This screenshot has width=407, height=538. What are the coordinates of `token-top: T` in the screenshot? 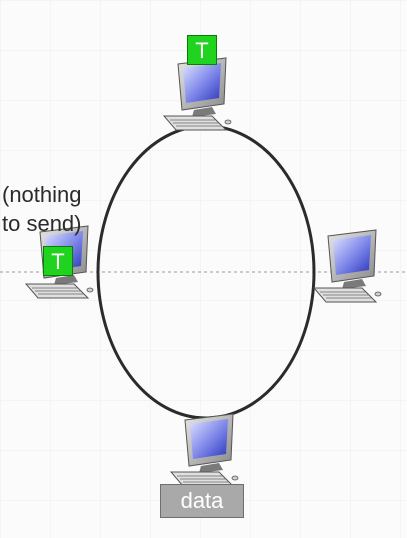 It's located at (202, 50).